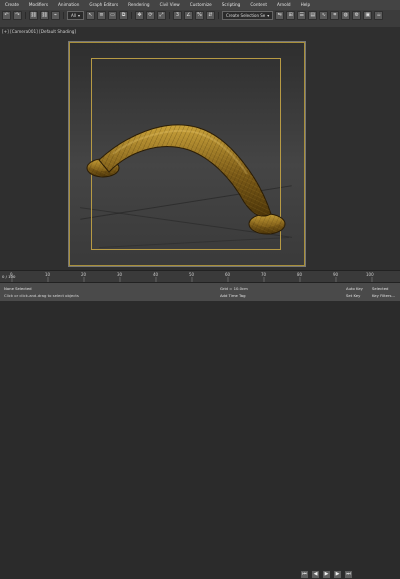 Image resolution: width=400 pixels, height=579 pixels. Describe the element at coordinates (280, 15) in the screenshot. I see `mirror-icon: ⇋` at that location.